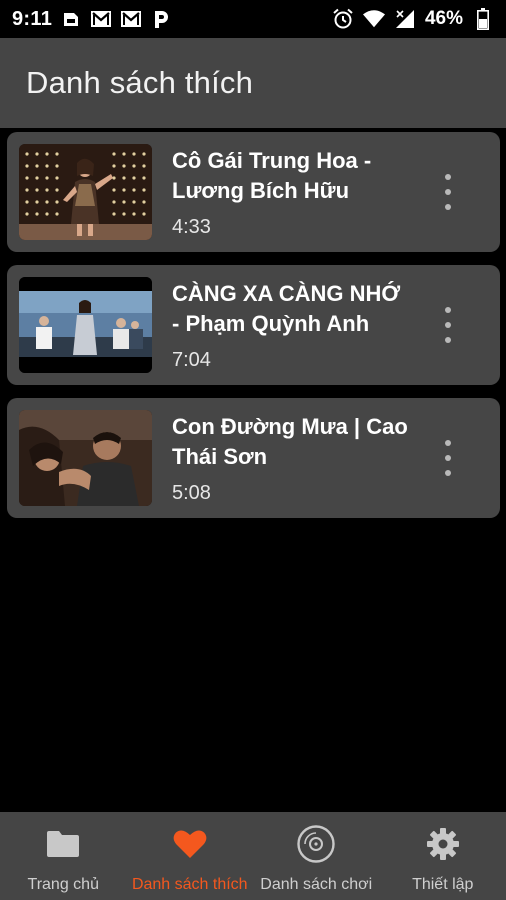  What do you see at coordinates (443, 844) in the screenshot?
I see `gear-icon` at bounding box center [443, 844].